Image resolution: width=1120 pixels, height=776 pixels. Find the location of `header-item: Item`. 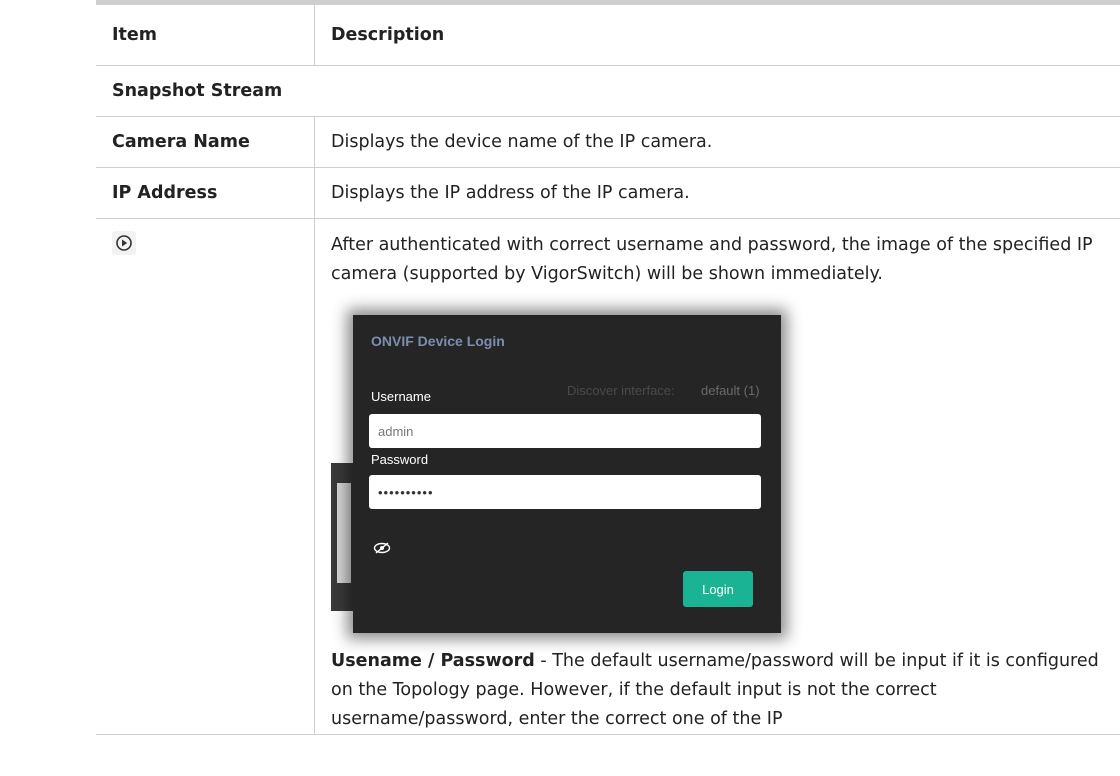

header-item: Item is located at coordinates (134, 35).